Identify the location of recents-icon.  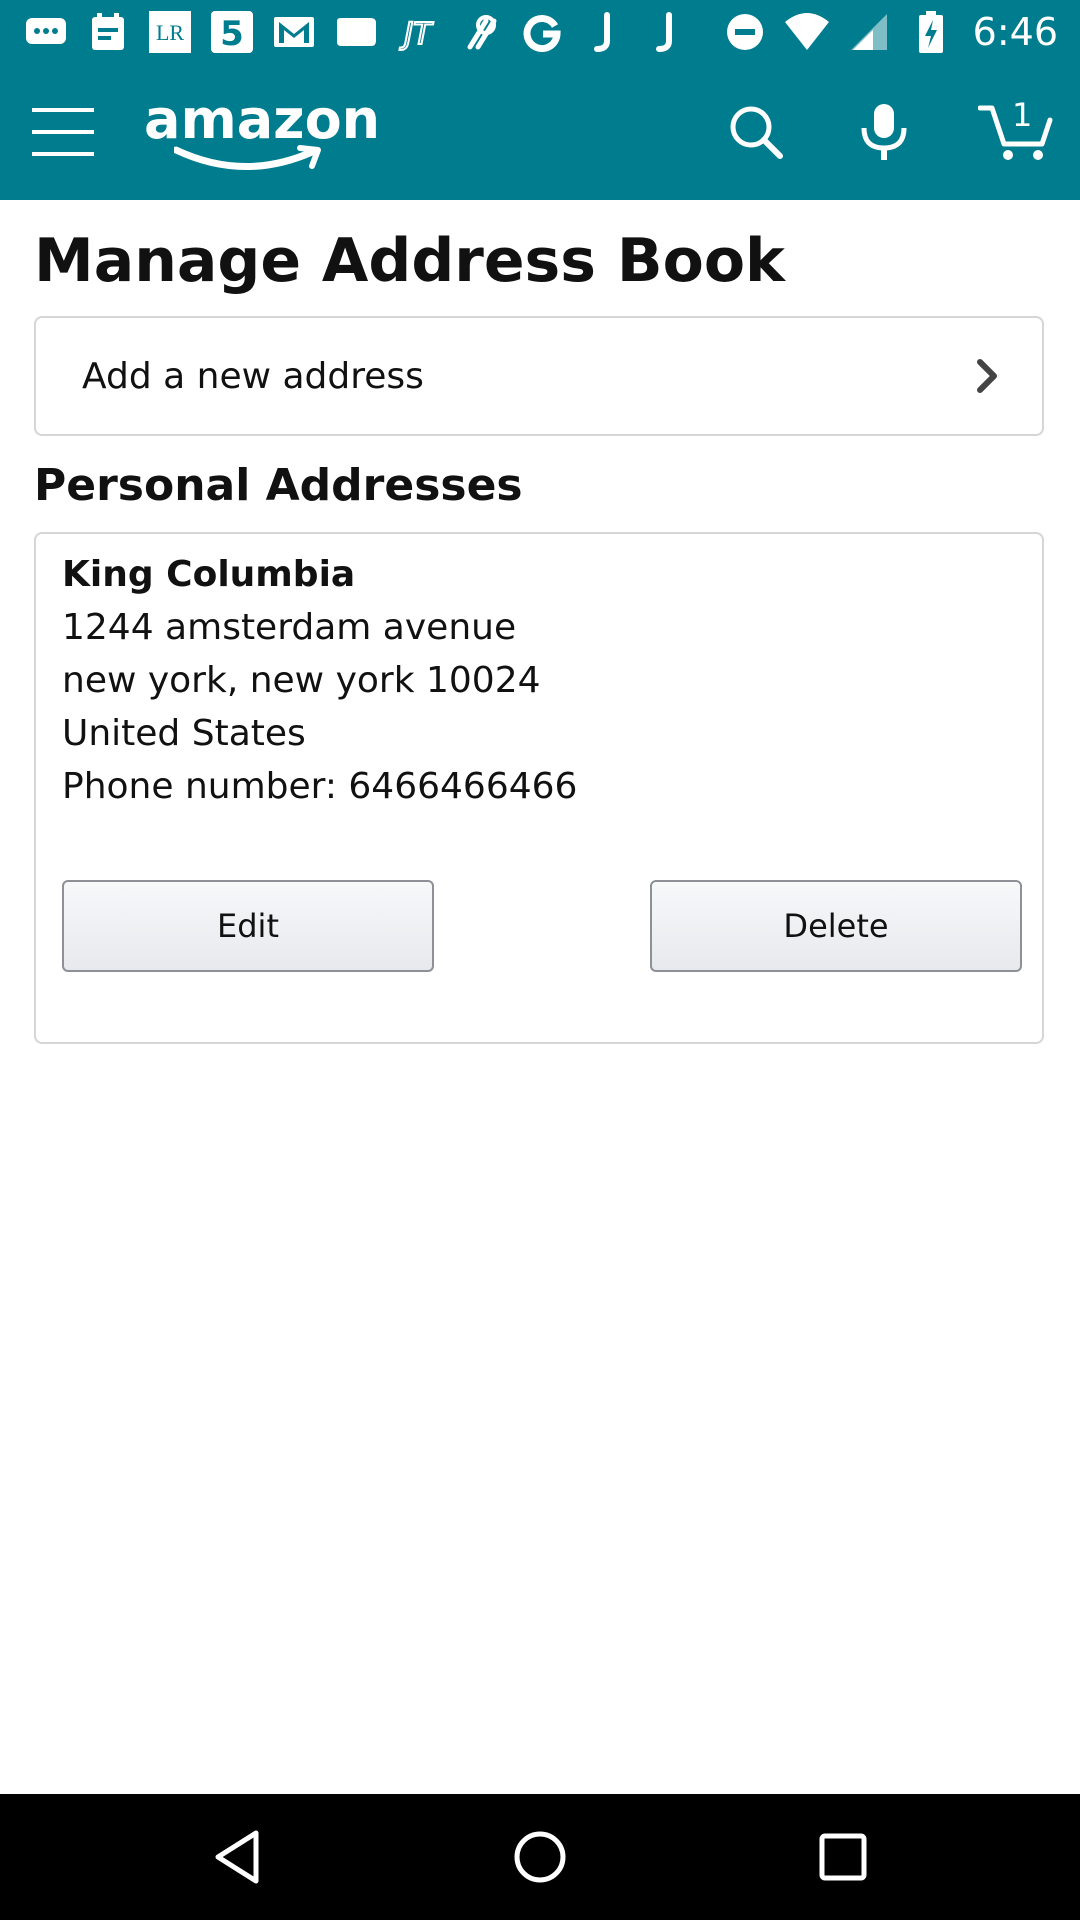
(843, 1857).